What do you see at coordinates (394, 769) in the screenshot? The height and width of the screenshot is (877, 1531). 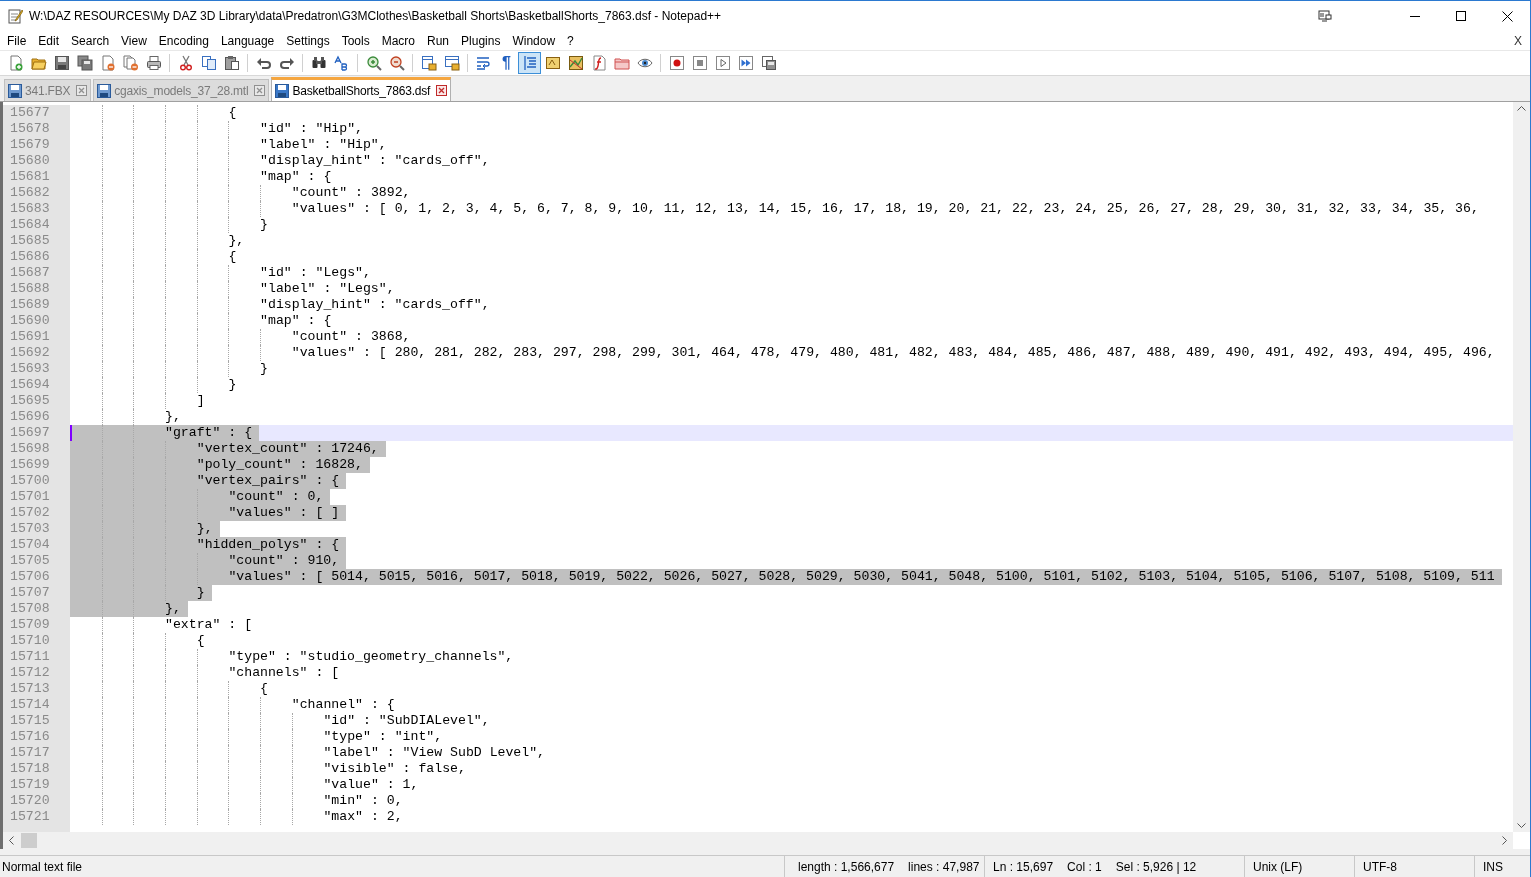 I see `code-line: "visible" : false,` at bounding box center [394, 769].